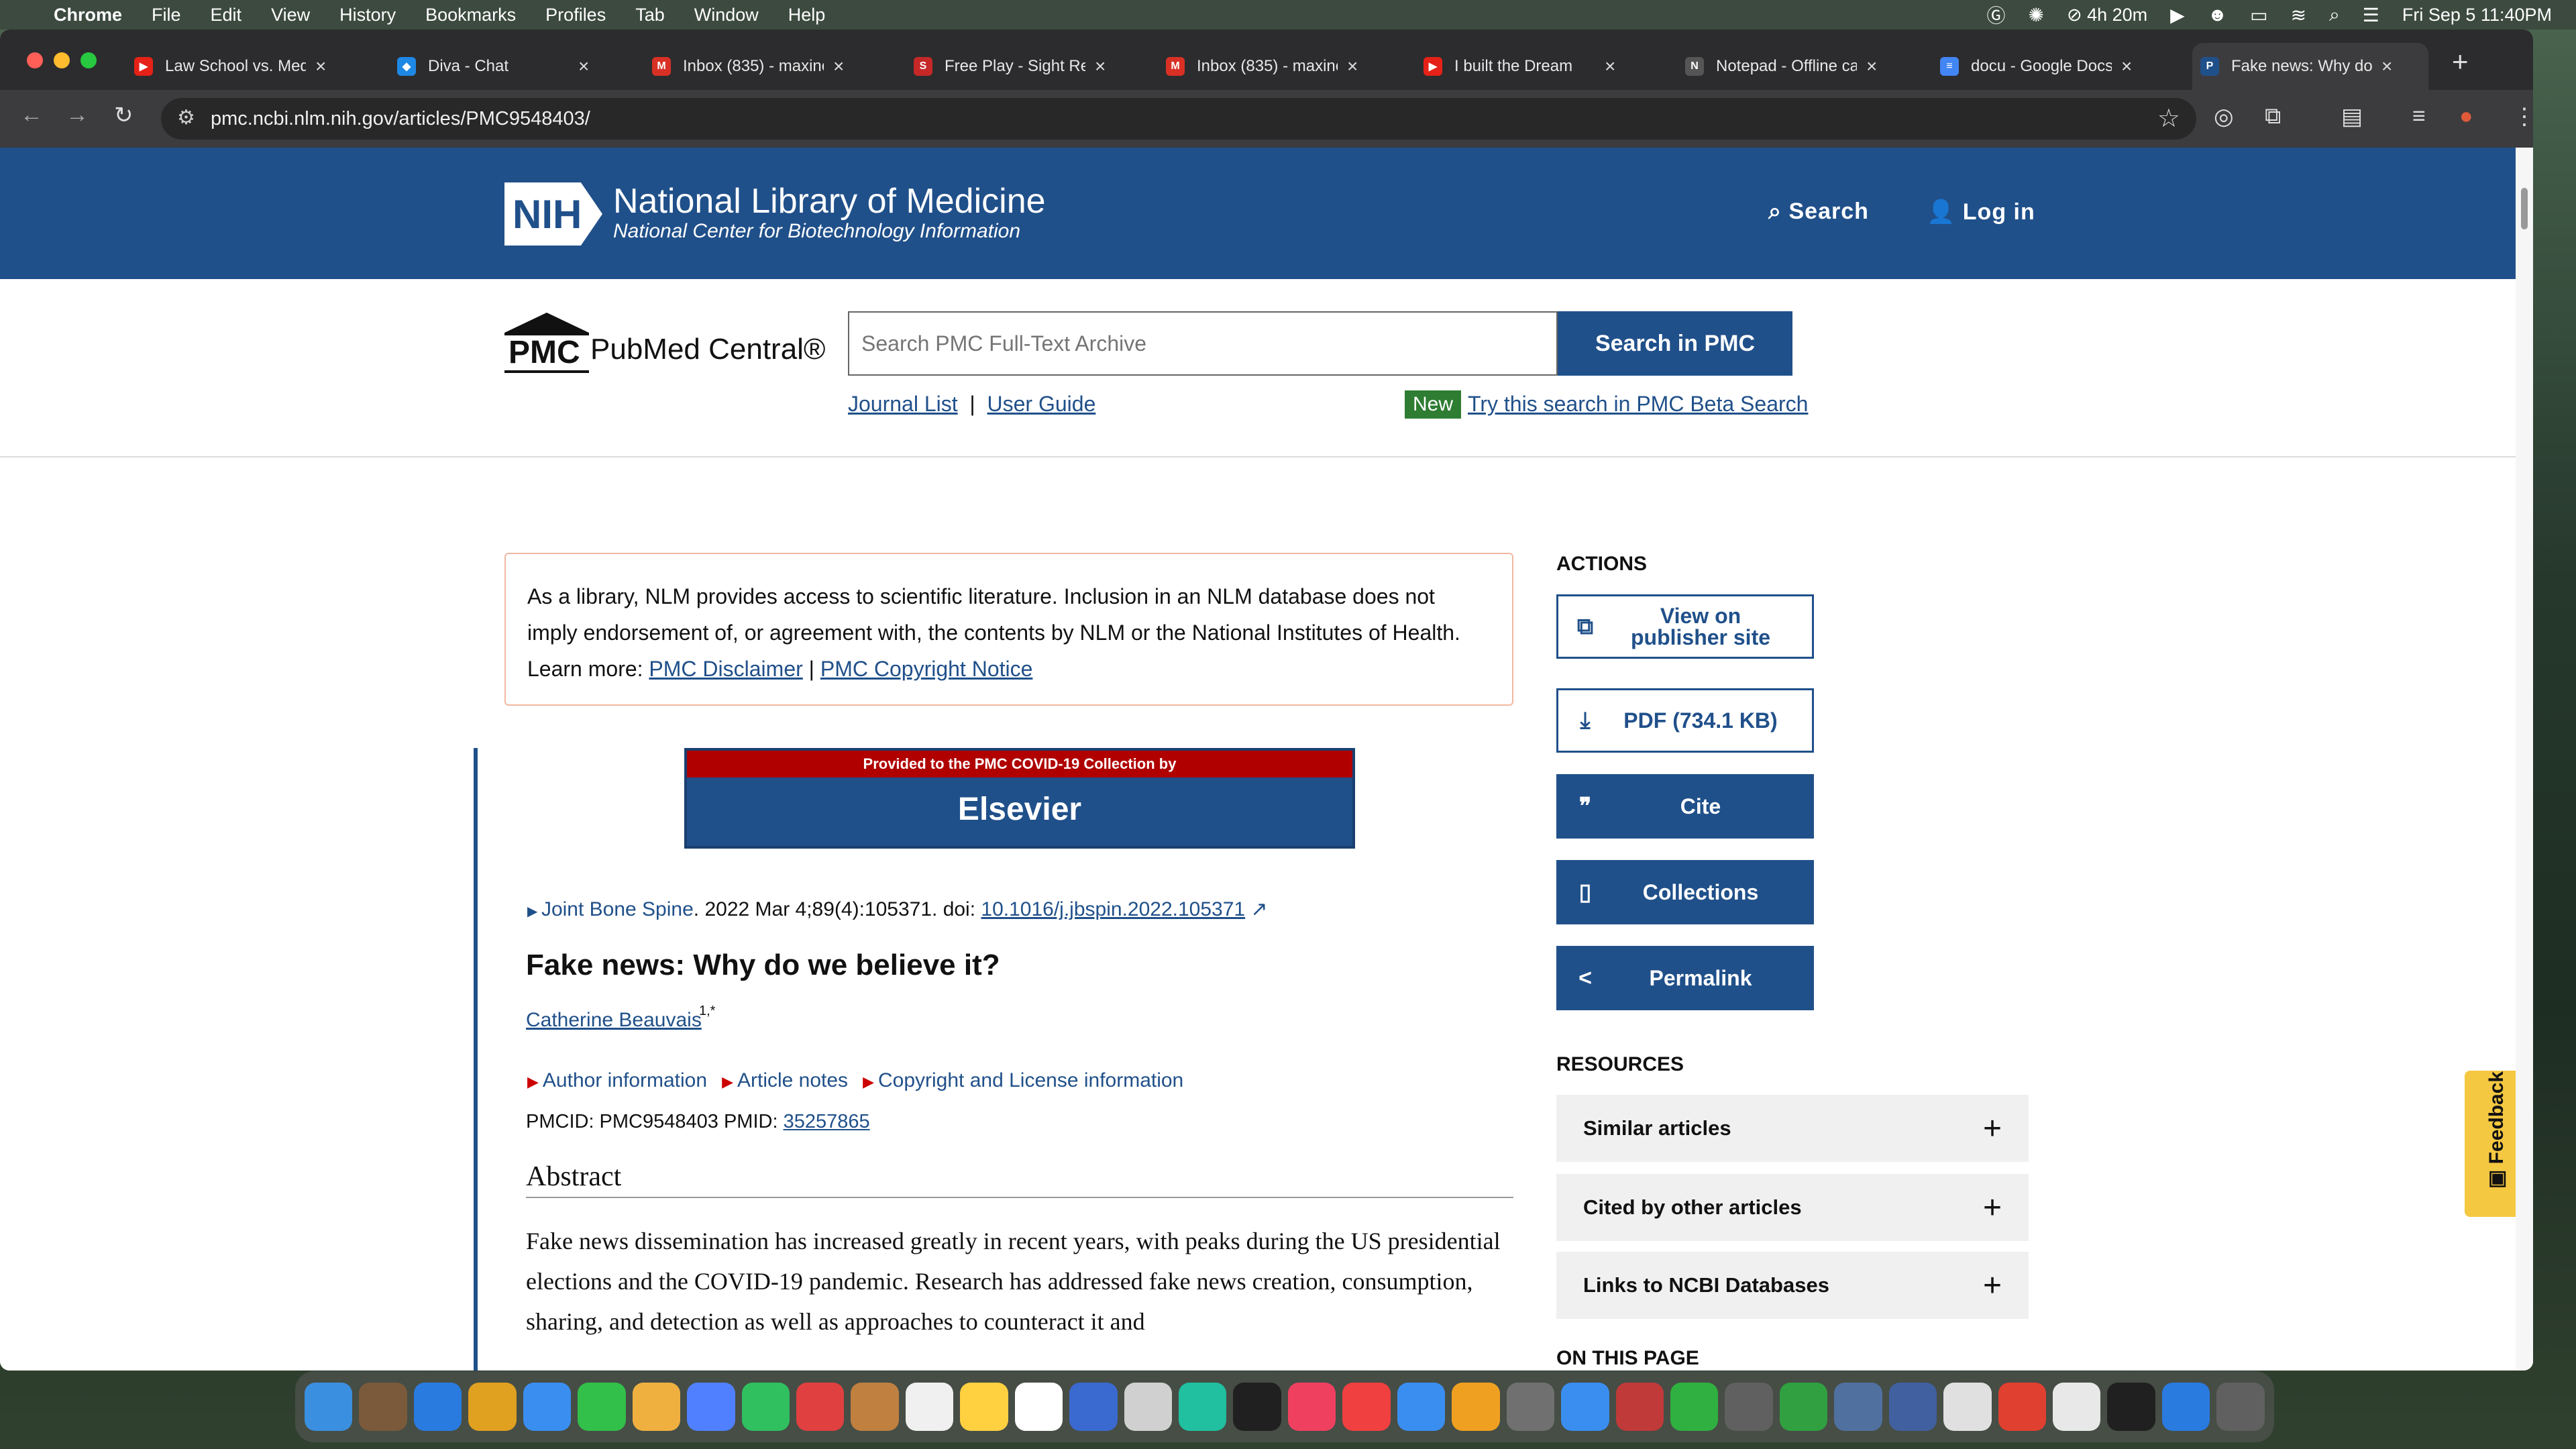 Image resolution: width=2576 pixels, height=1449 pixels. I want to click on cited-by-accordion: Cited by other articles +, so click(1792, 1207).